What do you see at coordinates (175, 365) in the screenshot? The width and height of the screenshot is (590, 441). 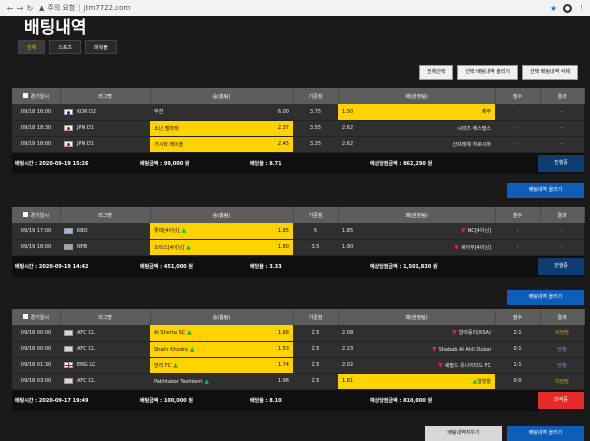 I see `up-arrow-icon: ▲` at bounding box center [175, 365].